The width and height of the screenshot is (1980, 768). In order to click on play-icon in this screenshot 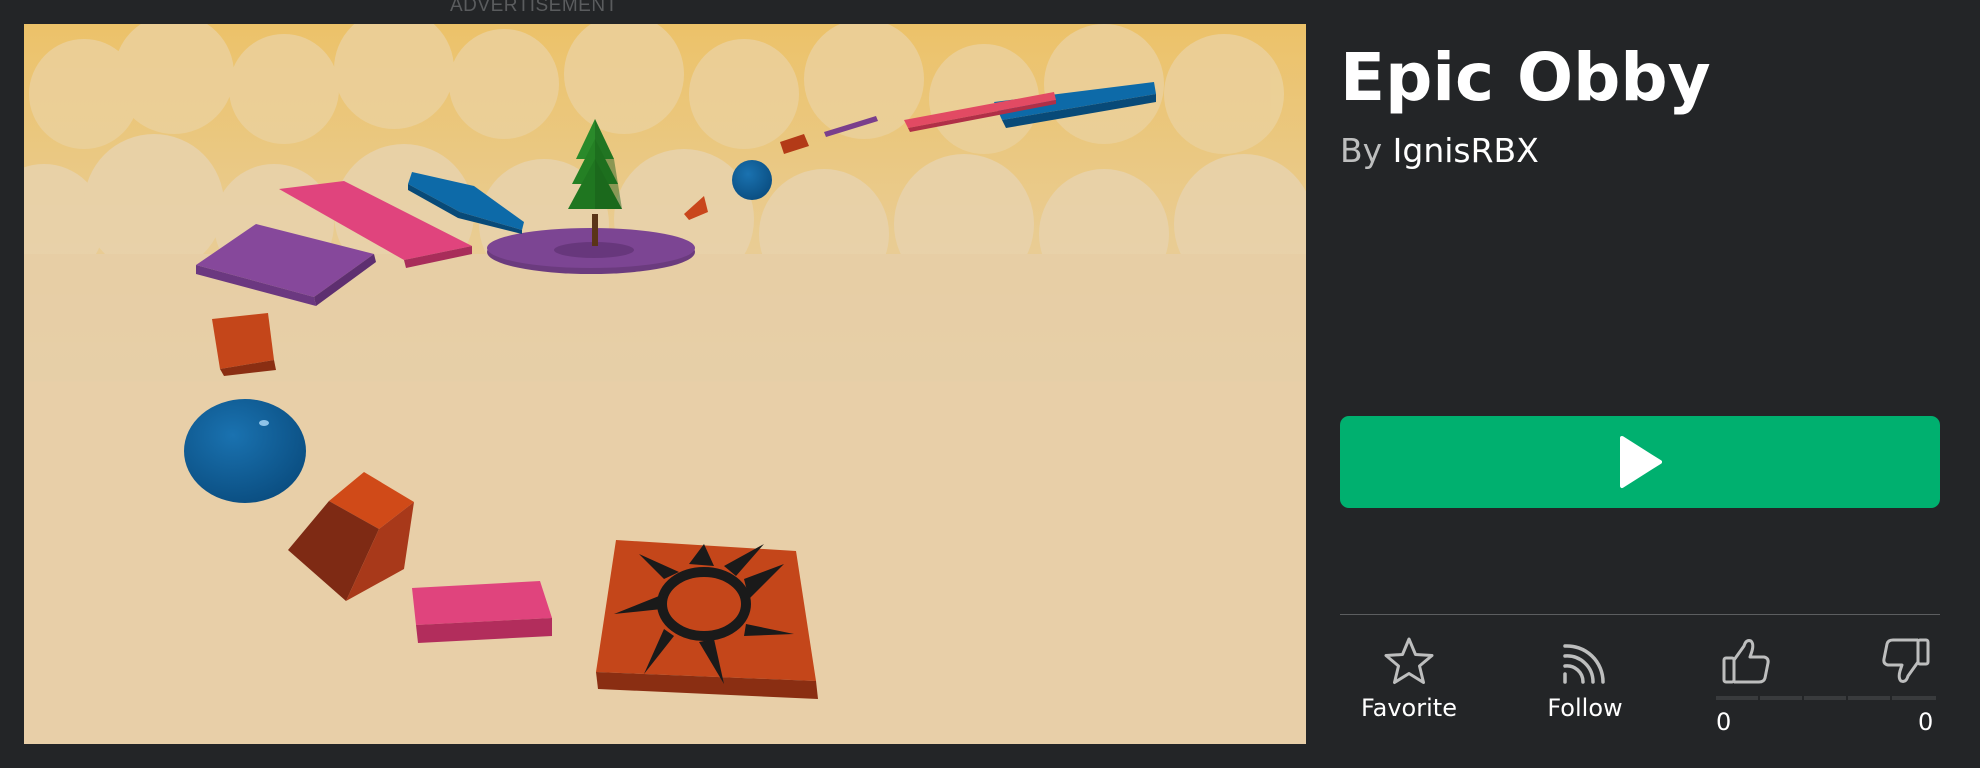, I will do `click(1641, 462)`.